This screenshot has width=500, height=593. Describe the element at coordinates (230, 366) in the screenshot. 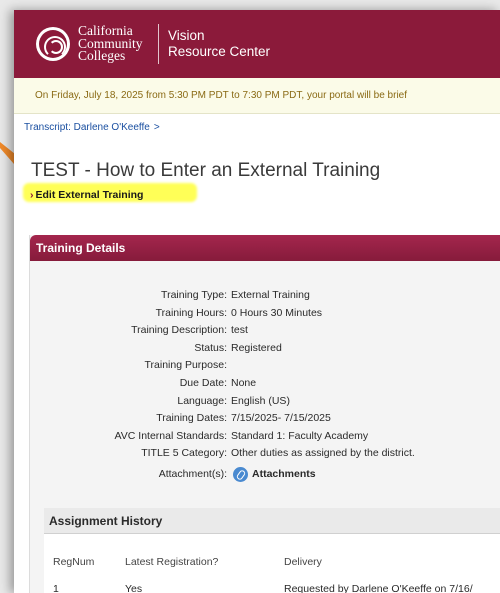

I see `detail-value` at that location.